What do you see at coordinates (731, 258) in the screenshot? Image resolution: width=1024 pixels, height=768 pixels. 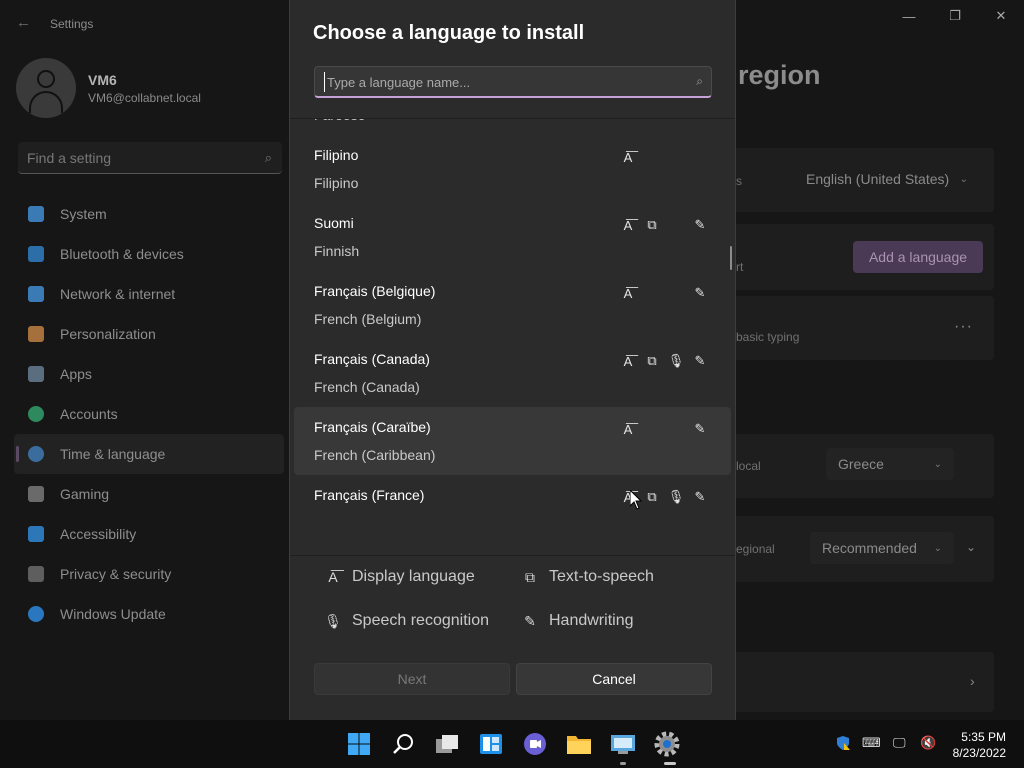 I see `list-scrollbar` at bounding box center [731, 258].